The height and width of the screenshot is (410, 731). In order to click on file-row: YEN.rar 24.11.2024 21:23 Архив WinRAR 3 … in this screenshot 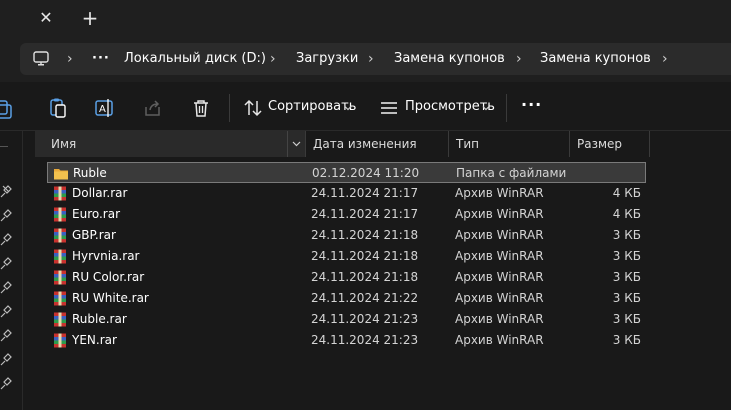, I will do `click(346, 340)`.